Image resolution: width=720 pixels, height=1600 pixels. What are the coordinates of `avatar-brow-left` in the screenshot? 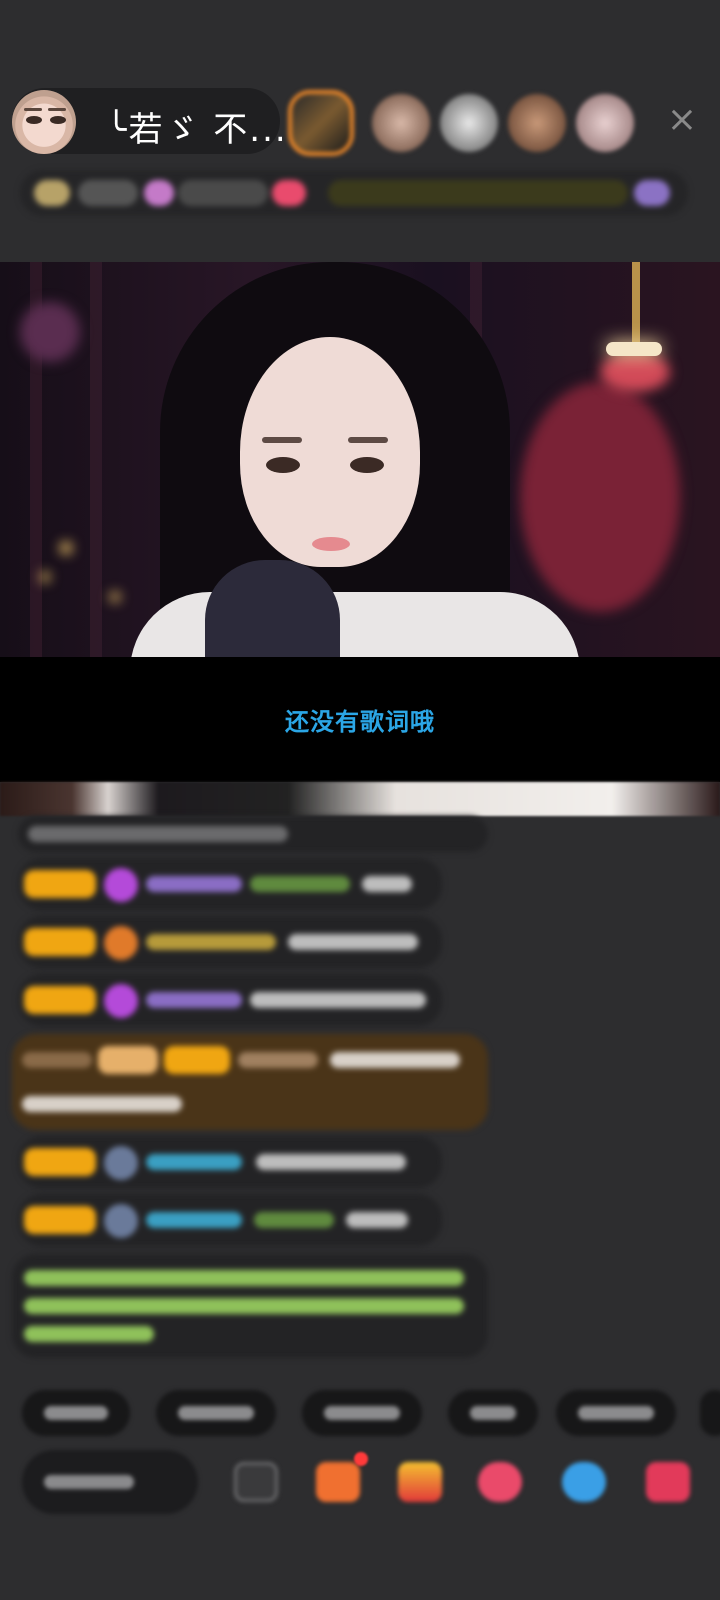 It's located at (33, 109).